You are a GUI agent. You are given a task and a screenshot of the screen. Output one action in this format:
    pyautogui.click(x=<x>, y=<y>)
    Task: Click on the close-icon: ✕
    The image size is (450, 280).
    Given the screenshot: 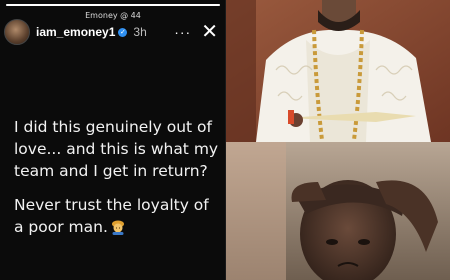 What is the action you would take?
    pyautogui.click(x=209, y=32)
    